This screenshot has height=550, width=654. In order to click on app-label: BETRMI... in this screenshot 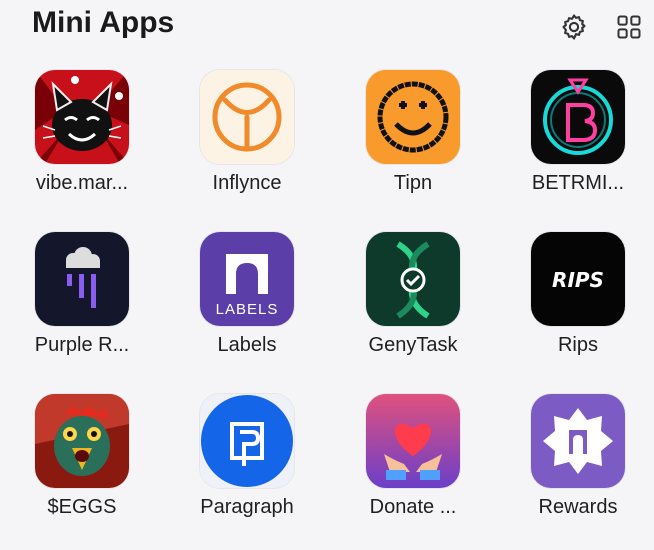, I will do `click(578, 183)`.